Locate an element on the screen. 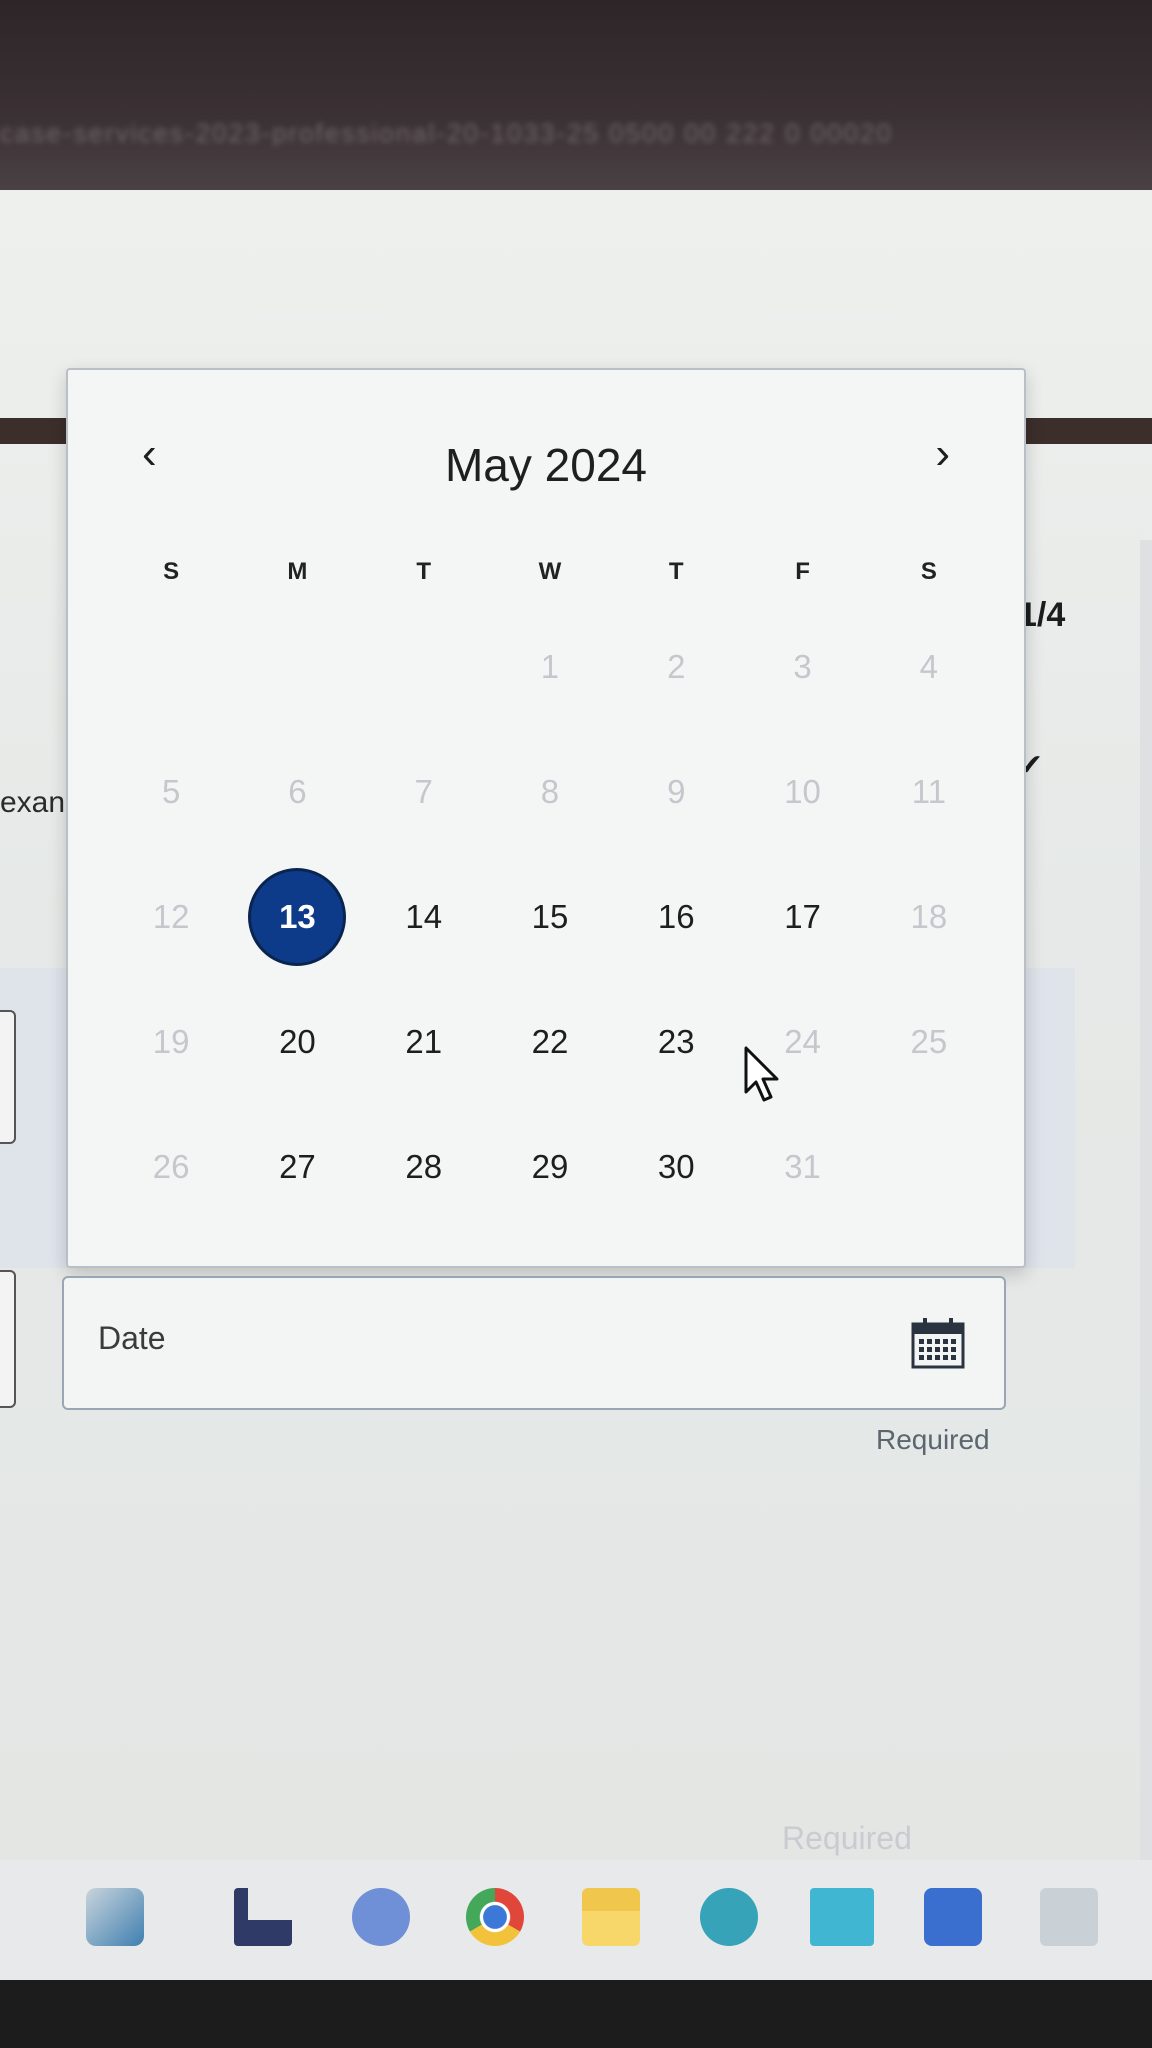 This screenshot has height=2048, width=1152. calendar-day-number: 27 is located at coordinates (297, 1166).